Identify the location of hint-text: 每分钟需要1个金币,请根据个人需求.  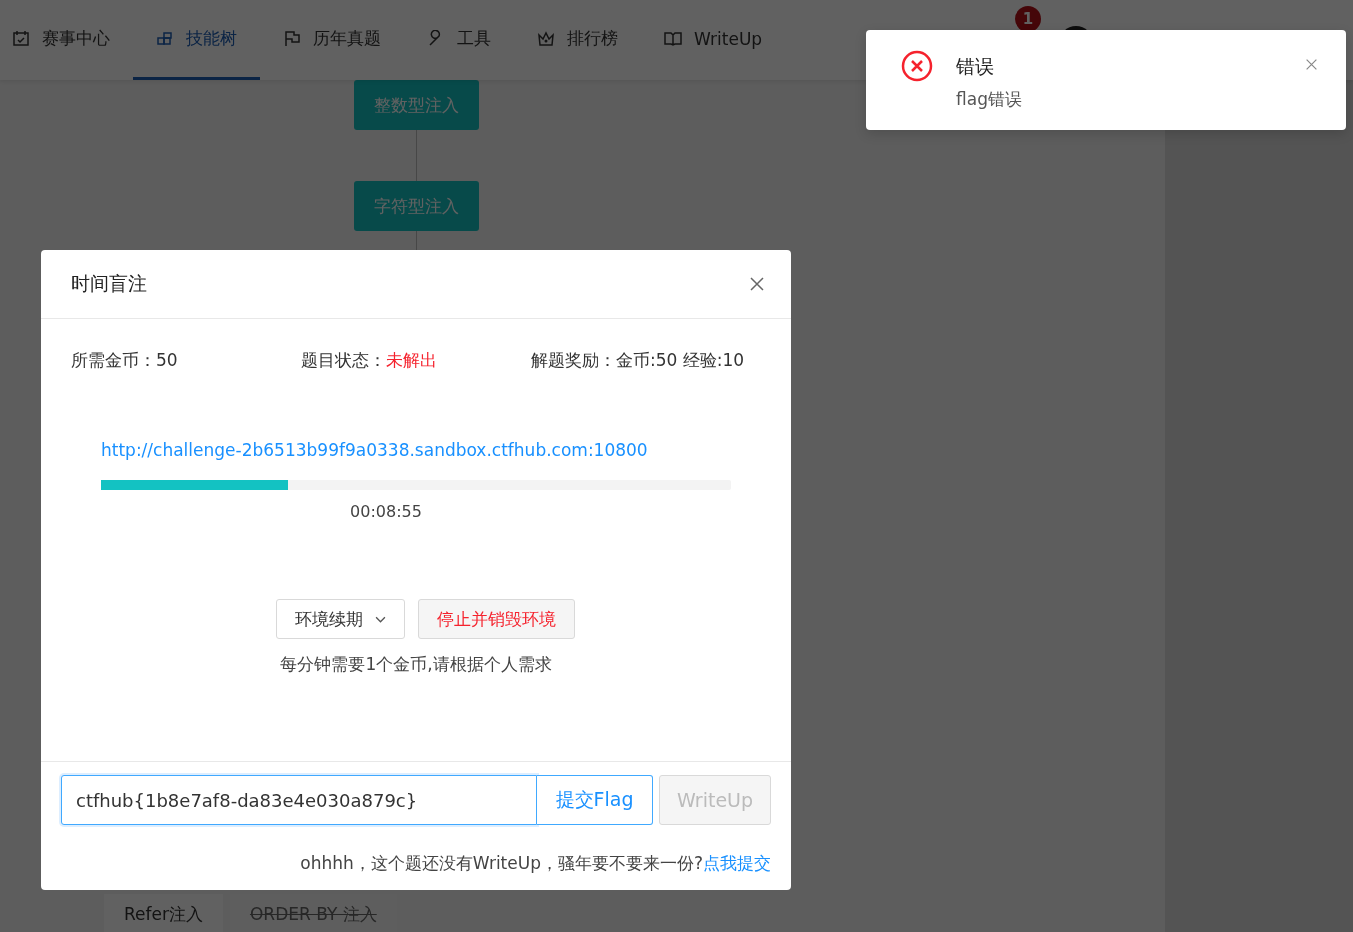
(416, 664).